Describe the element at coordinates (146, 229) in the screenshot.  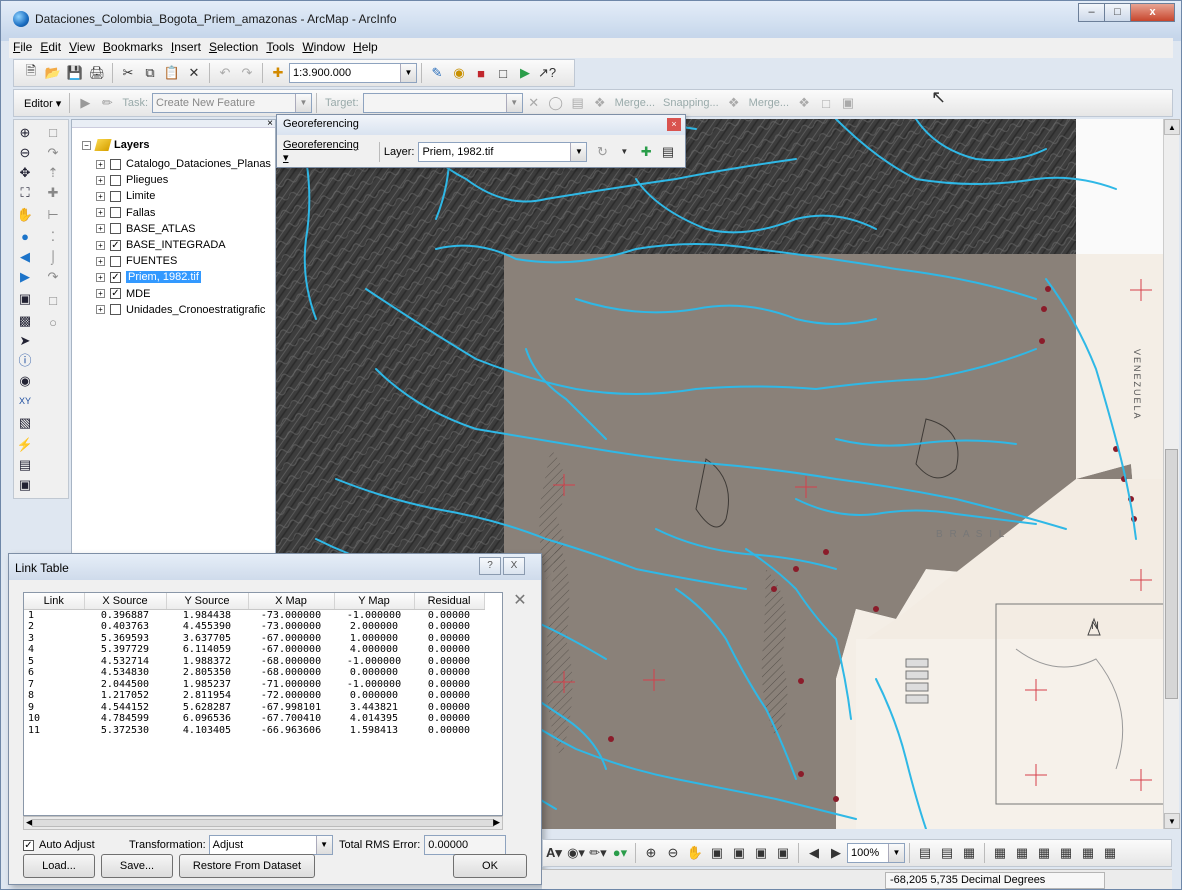
I see `toc-layer-row: + BASE_ATLAS` at that location.